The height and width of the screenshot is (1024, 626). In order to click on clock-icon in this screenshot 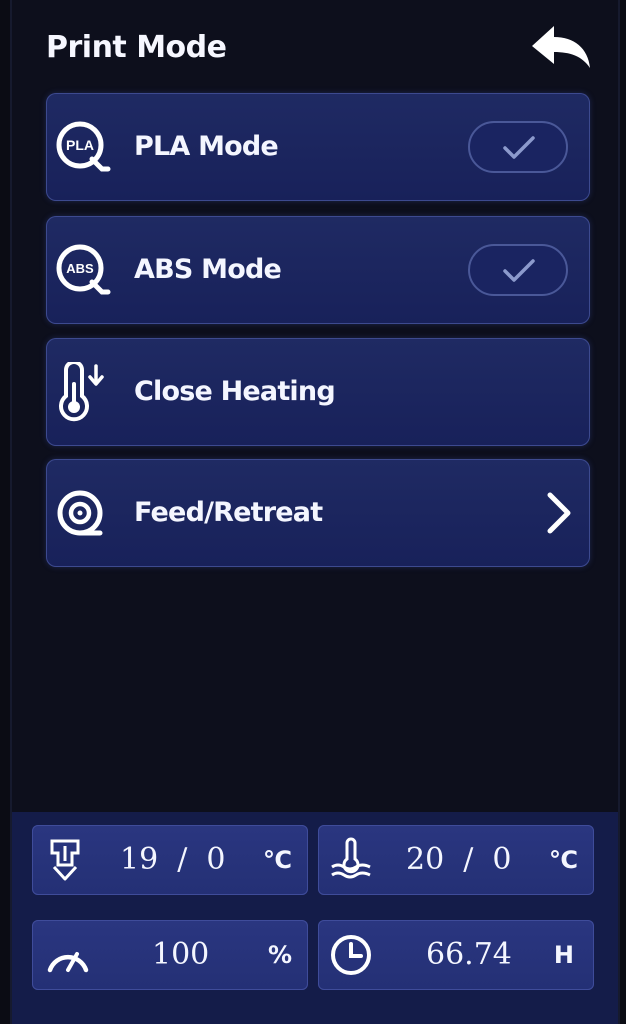, I will do `click(351, 955)`.